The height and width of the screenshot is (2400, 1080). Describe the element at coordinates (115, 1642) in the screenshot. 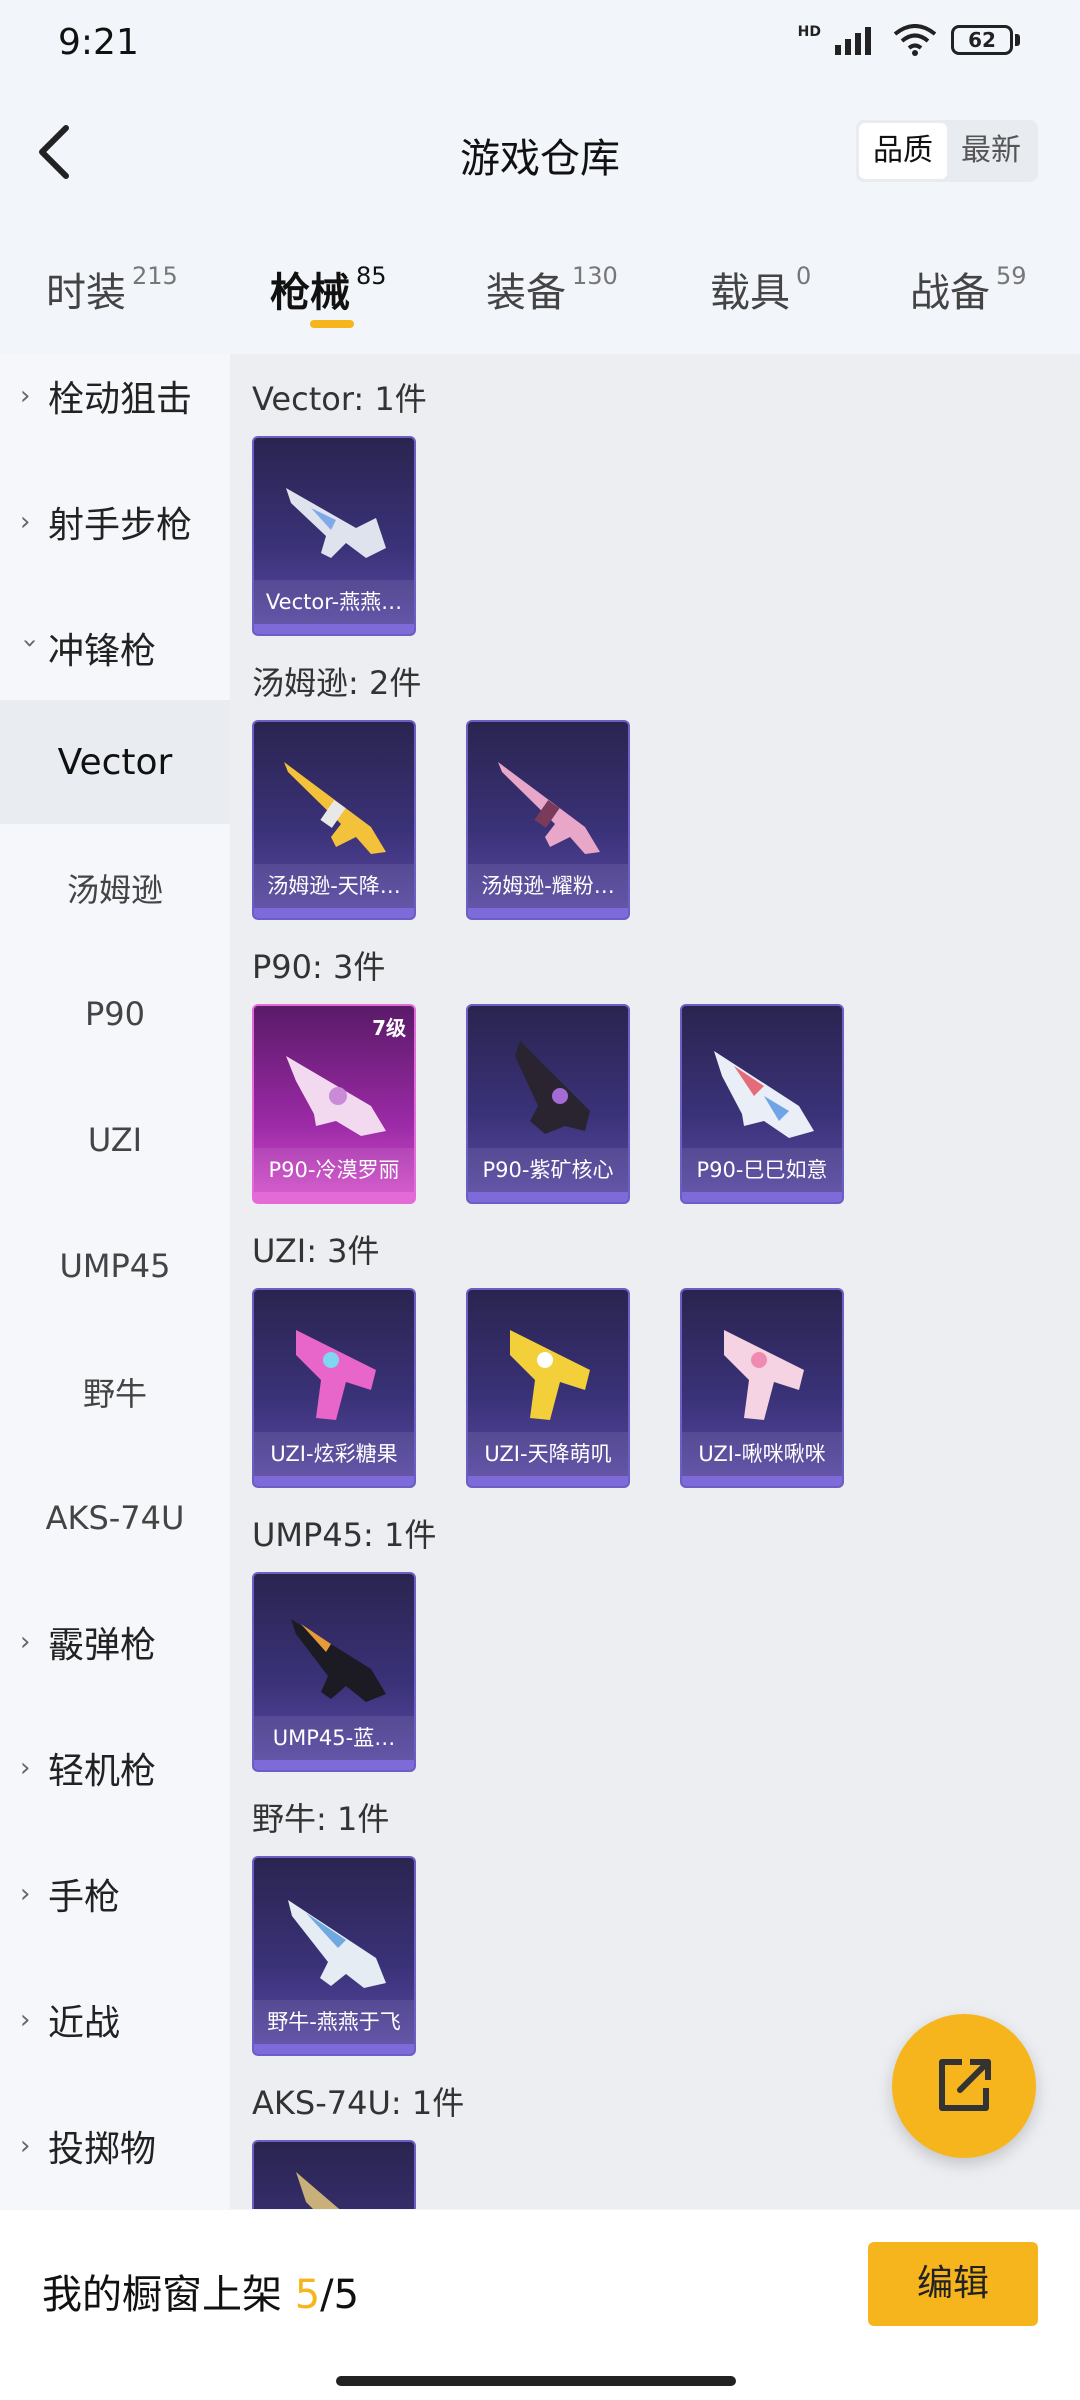

I see `sidebar-cat-shotgun: › 霰弹枪` at that location.